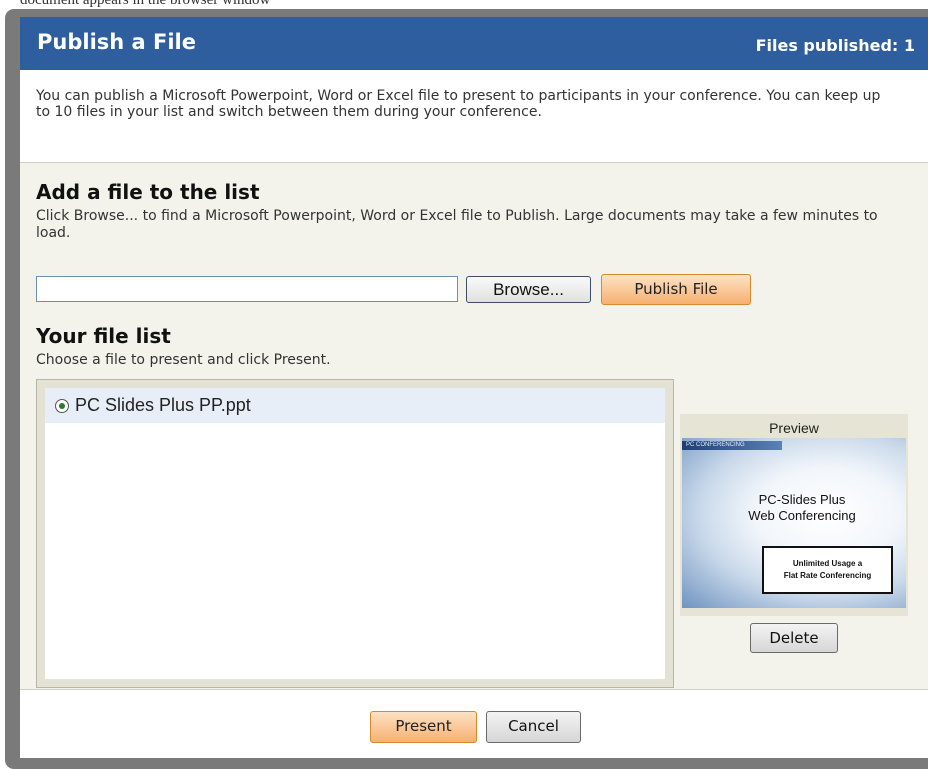 The image size is (928, 769). What do you see at coordinates (423, 727) in the screenshot?
I see `present-button: Present` at bounding box center [423, 727].